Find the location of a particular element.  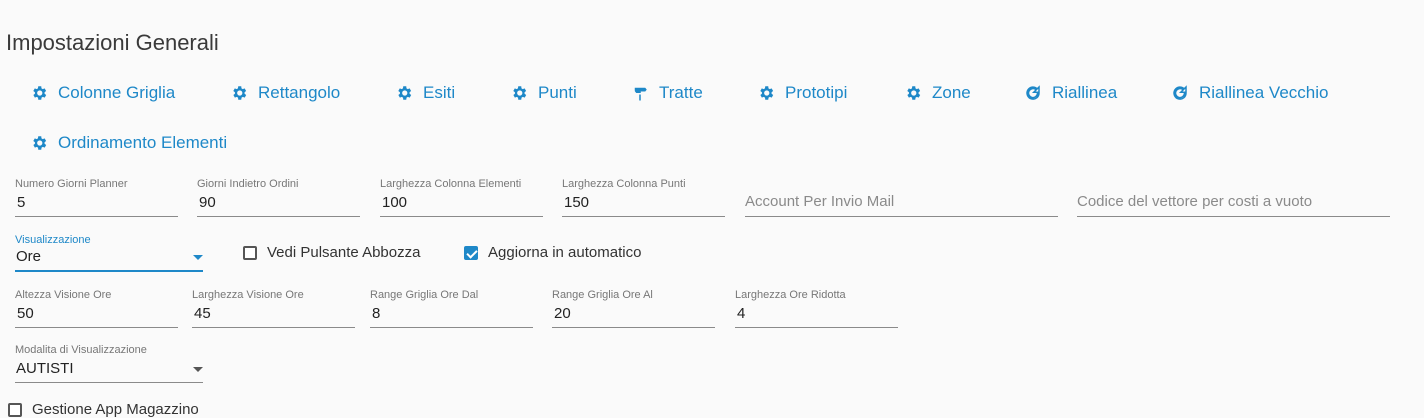

modalita-visualizzazione-select: Modalita di Visualizzazione AUTISTI is located at coordinates (109, 363).